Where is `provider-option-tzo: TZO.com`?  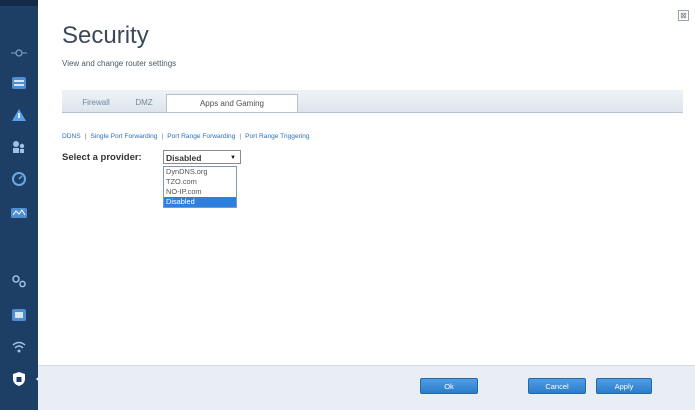
provider-option-tzo: TZO.com is located at coordinates (200, 182).